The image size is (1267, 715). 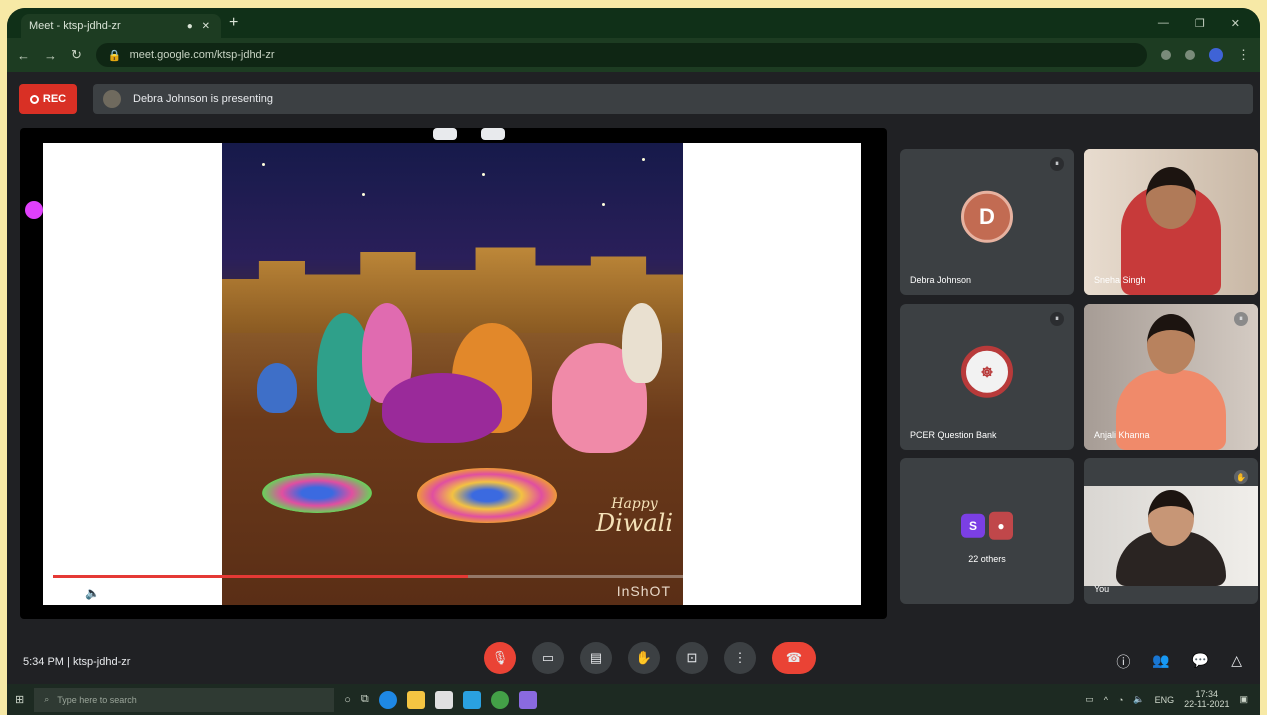 I want to click on pointer-dot, so click(x=34, y=210).